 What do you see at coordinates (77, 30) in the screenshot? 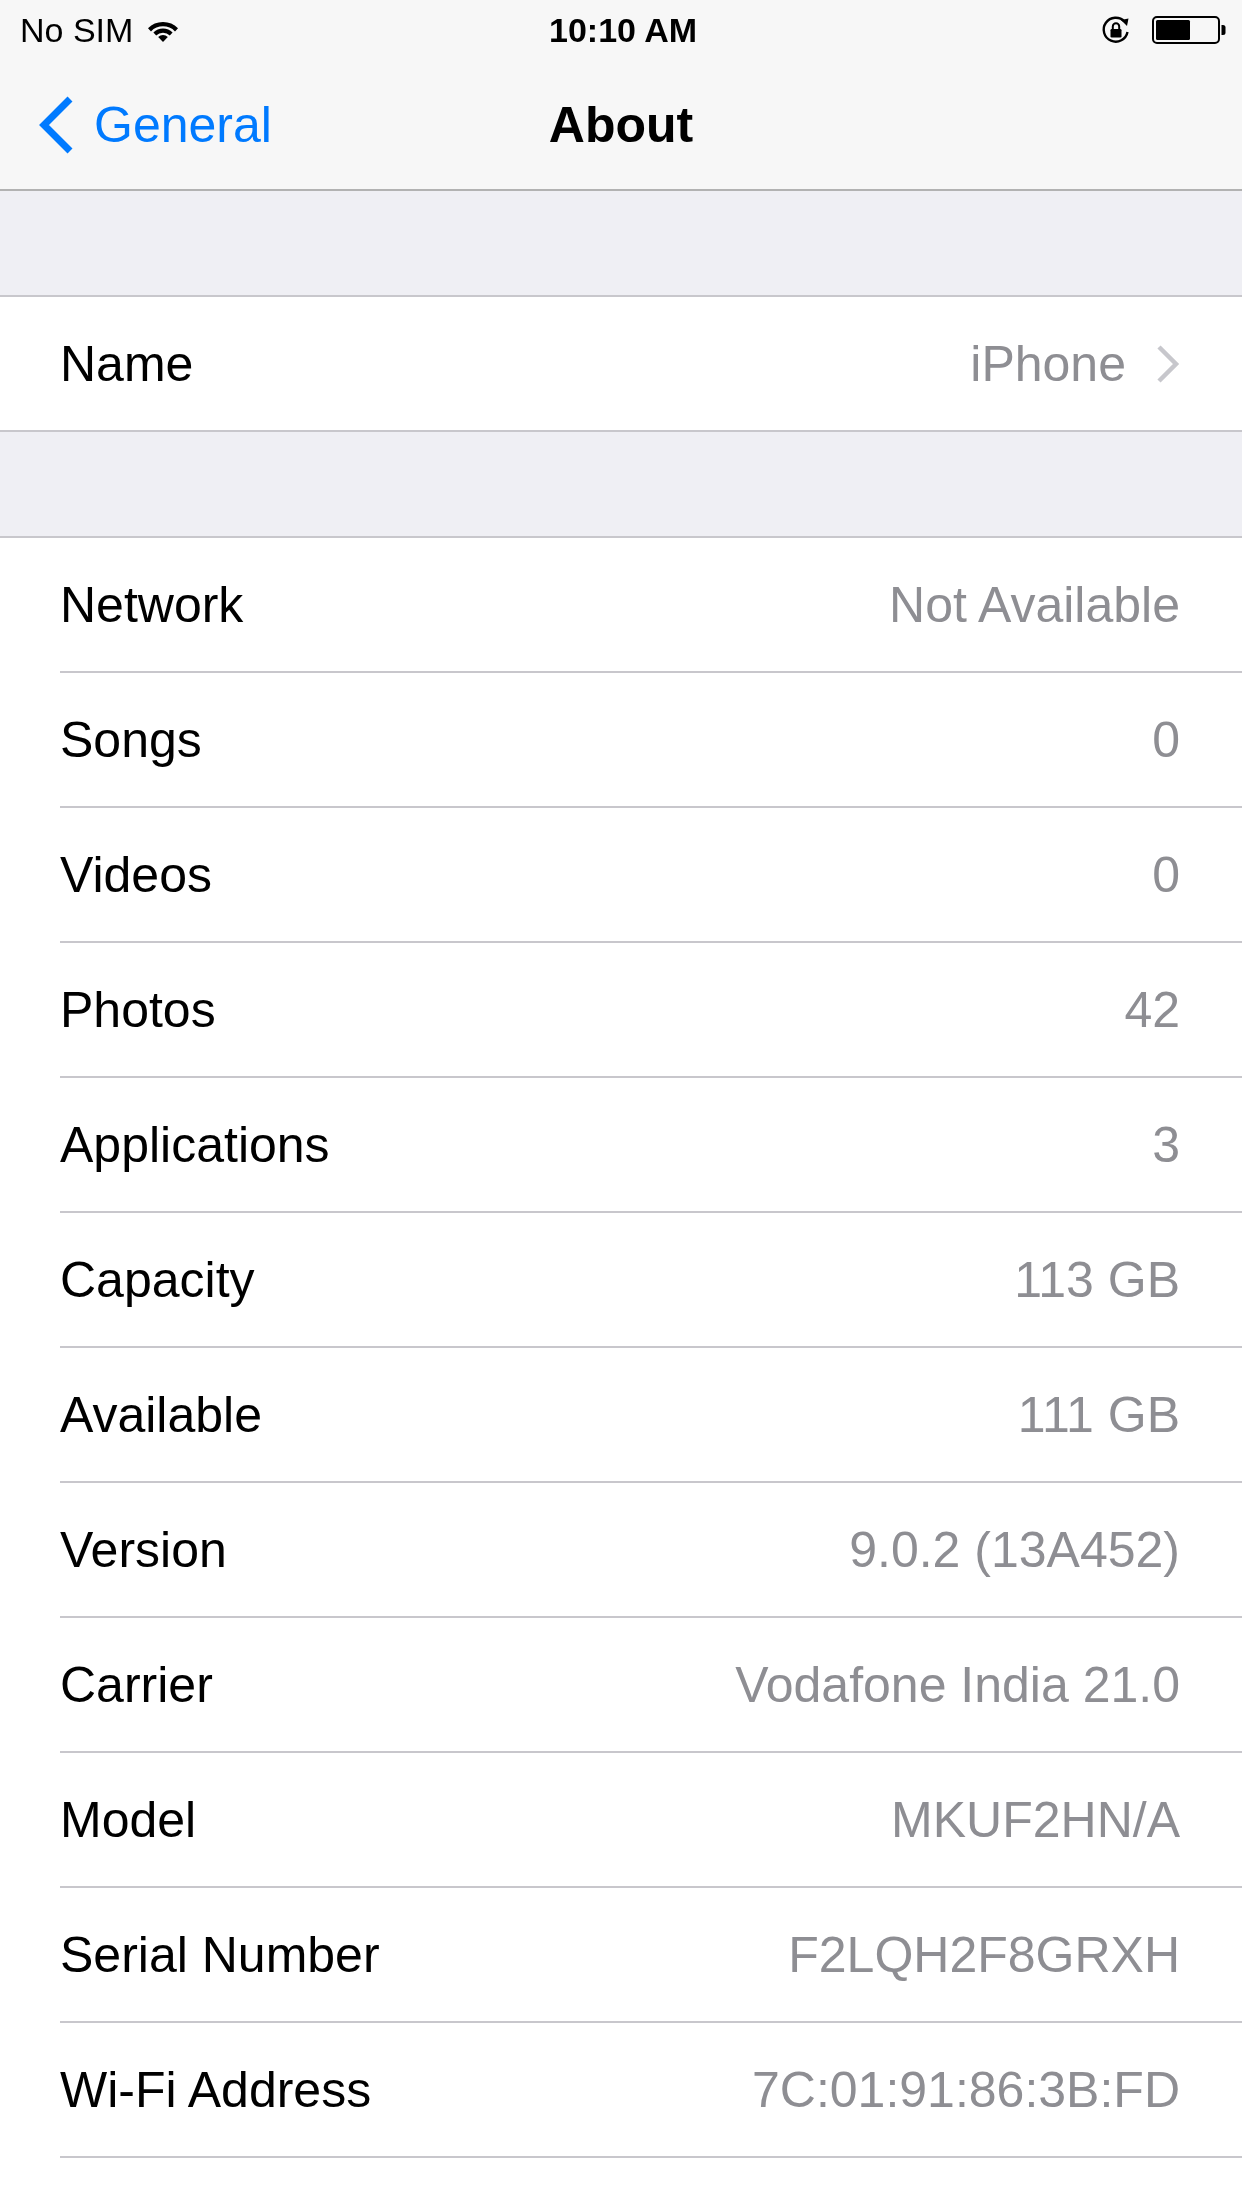
I see `carrier-text: No SIM` at bounding box center [77, 30].